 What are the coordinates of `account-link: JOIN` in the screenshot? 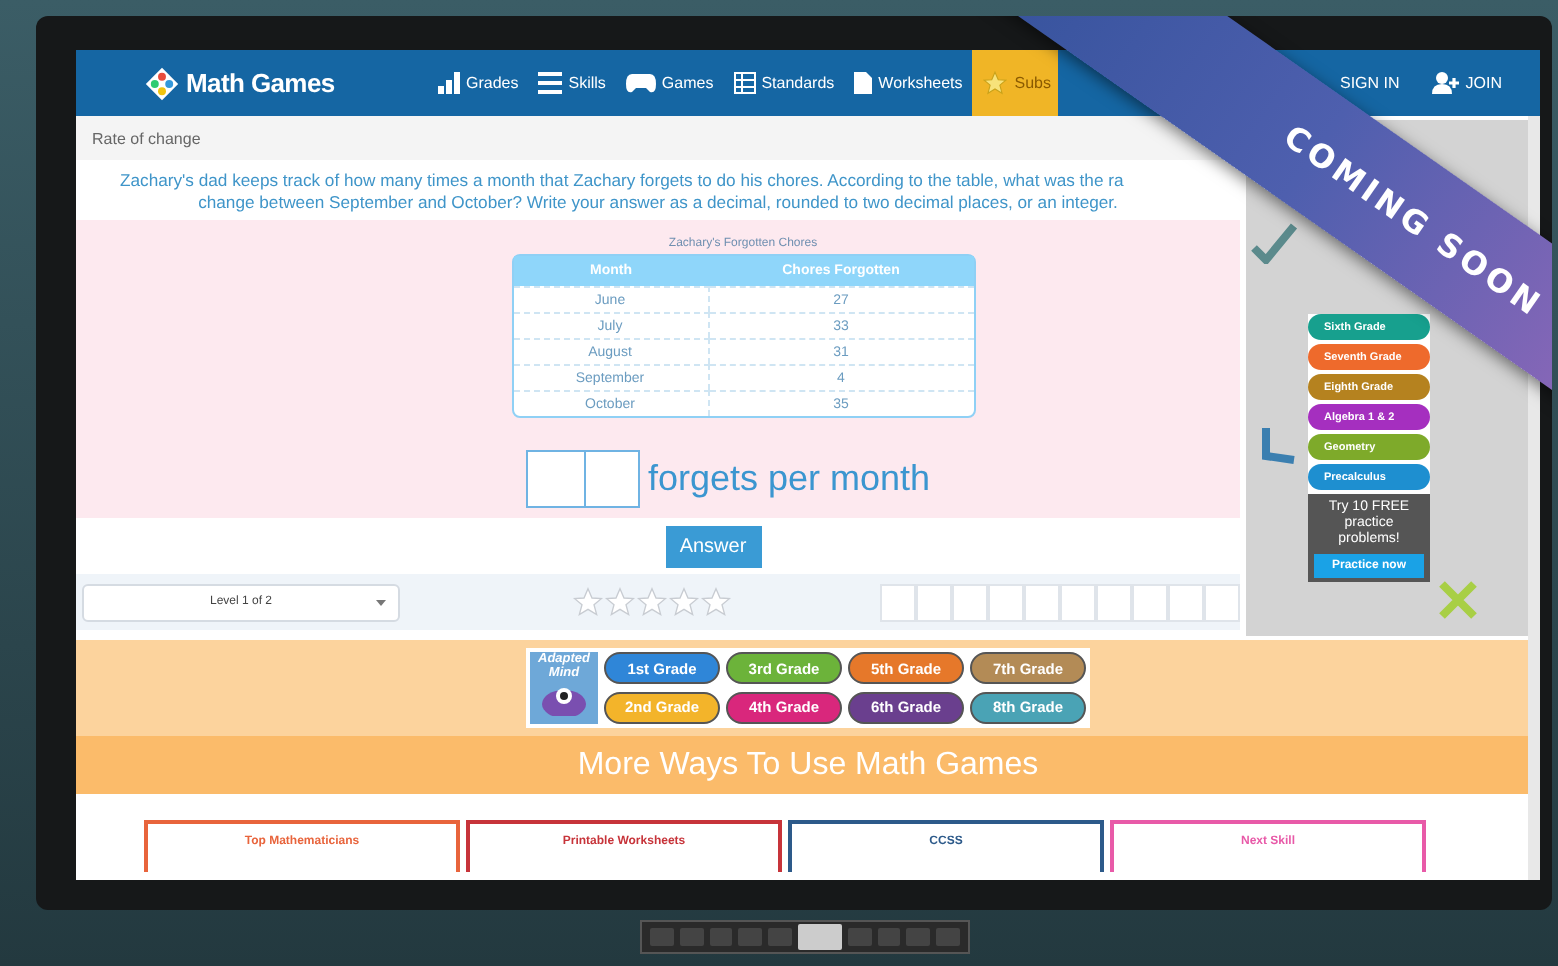 It's located at (1466, 83).